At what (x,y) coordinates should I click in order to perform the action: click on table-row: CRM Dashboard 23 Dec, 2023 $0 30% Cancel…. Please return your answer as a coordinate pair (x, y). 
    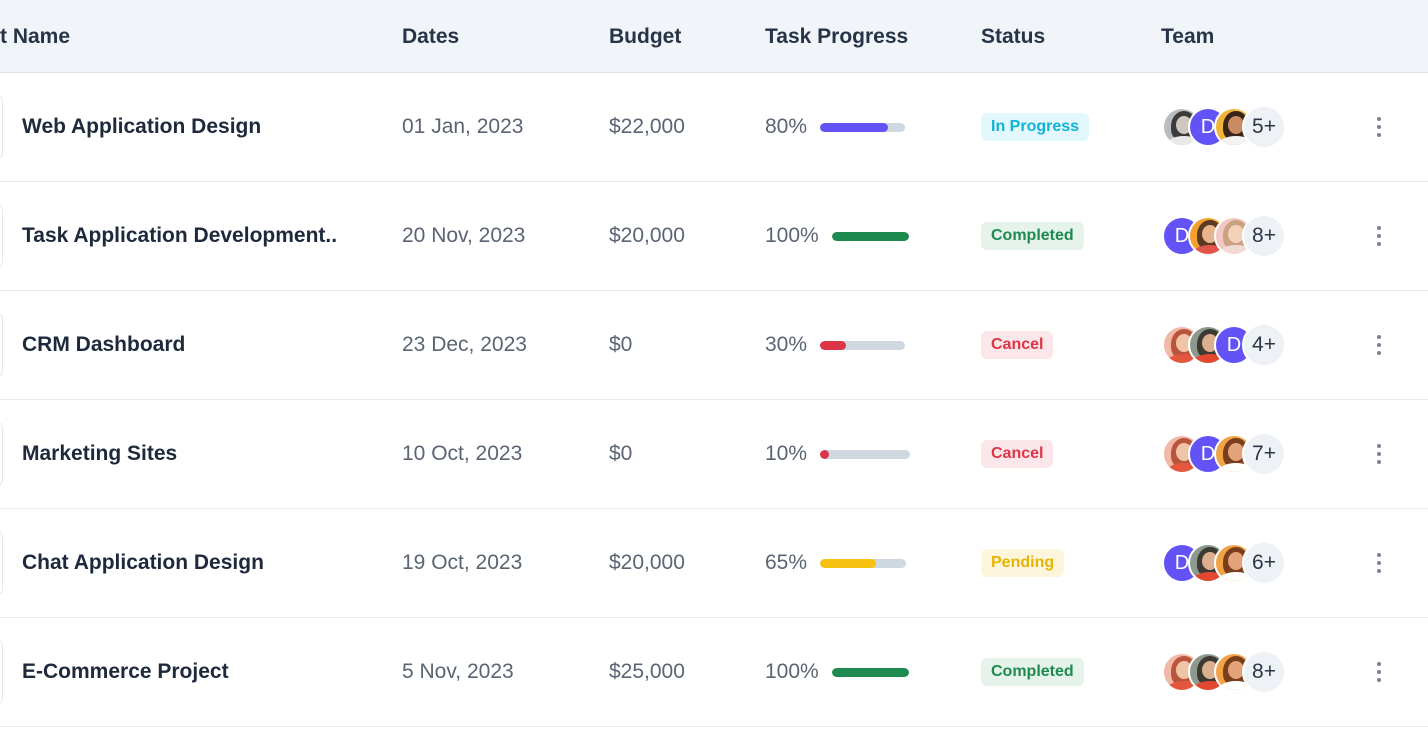
    Looking at the image, I should click on (714, 345).